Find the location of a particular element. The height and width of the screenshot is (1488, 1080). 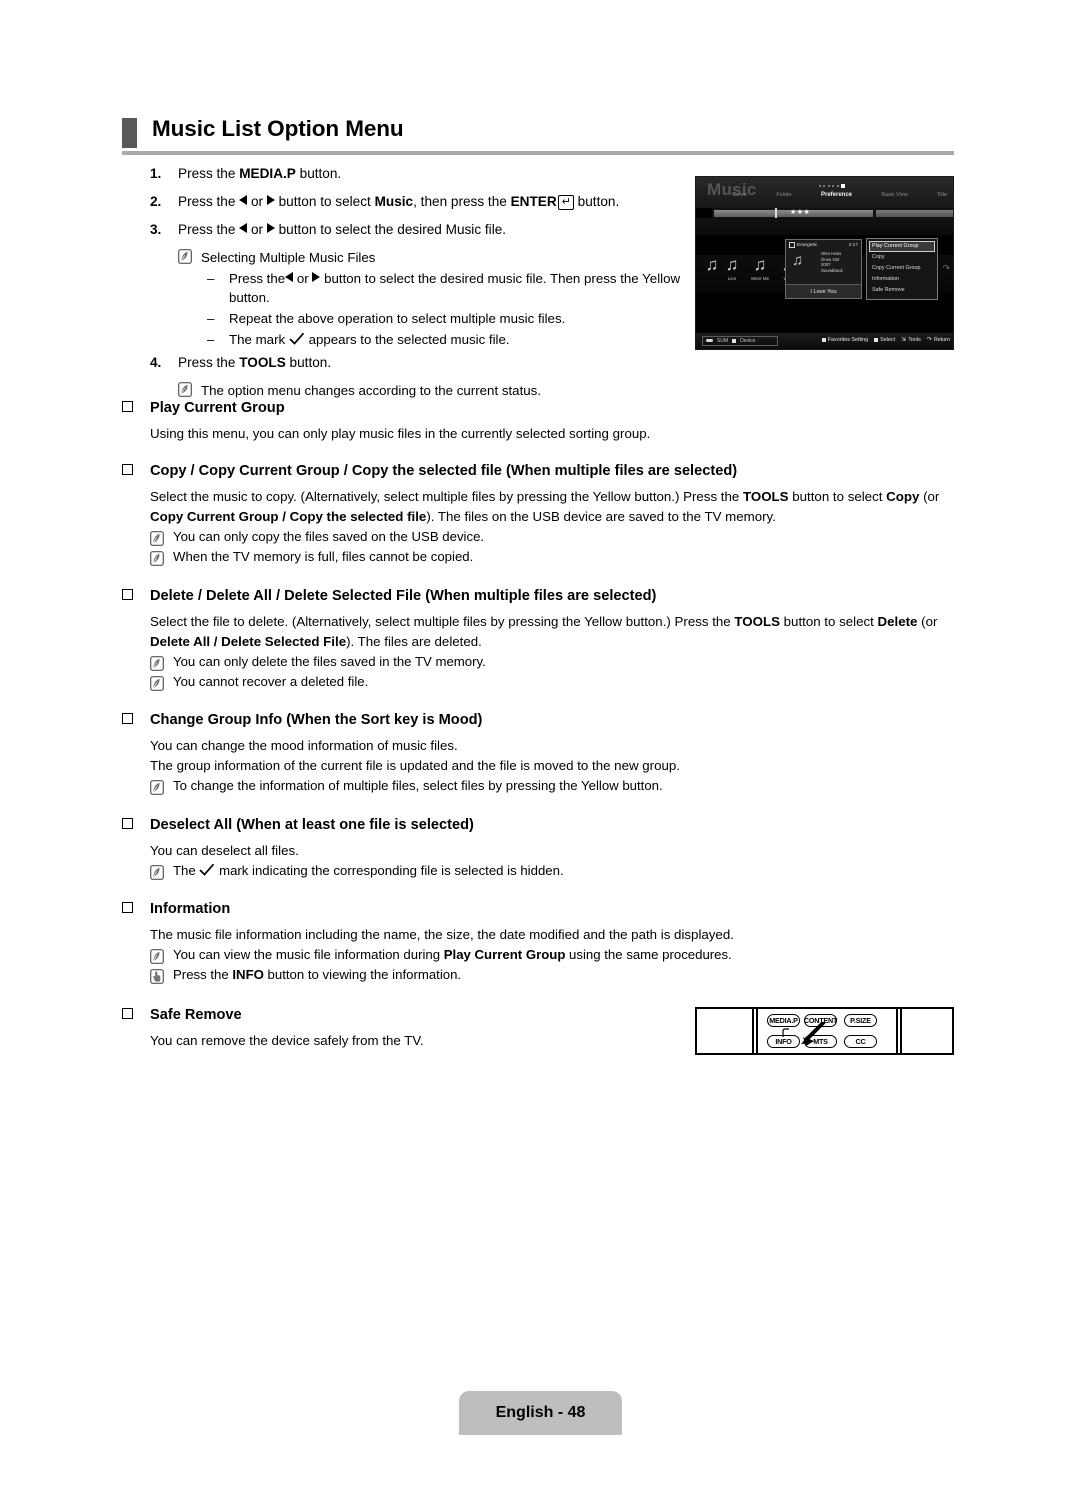

remote-button-p-size: P.SIZE is located at coordinates (860, 1020).